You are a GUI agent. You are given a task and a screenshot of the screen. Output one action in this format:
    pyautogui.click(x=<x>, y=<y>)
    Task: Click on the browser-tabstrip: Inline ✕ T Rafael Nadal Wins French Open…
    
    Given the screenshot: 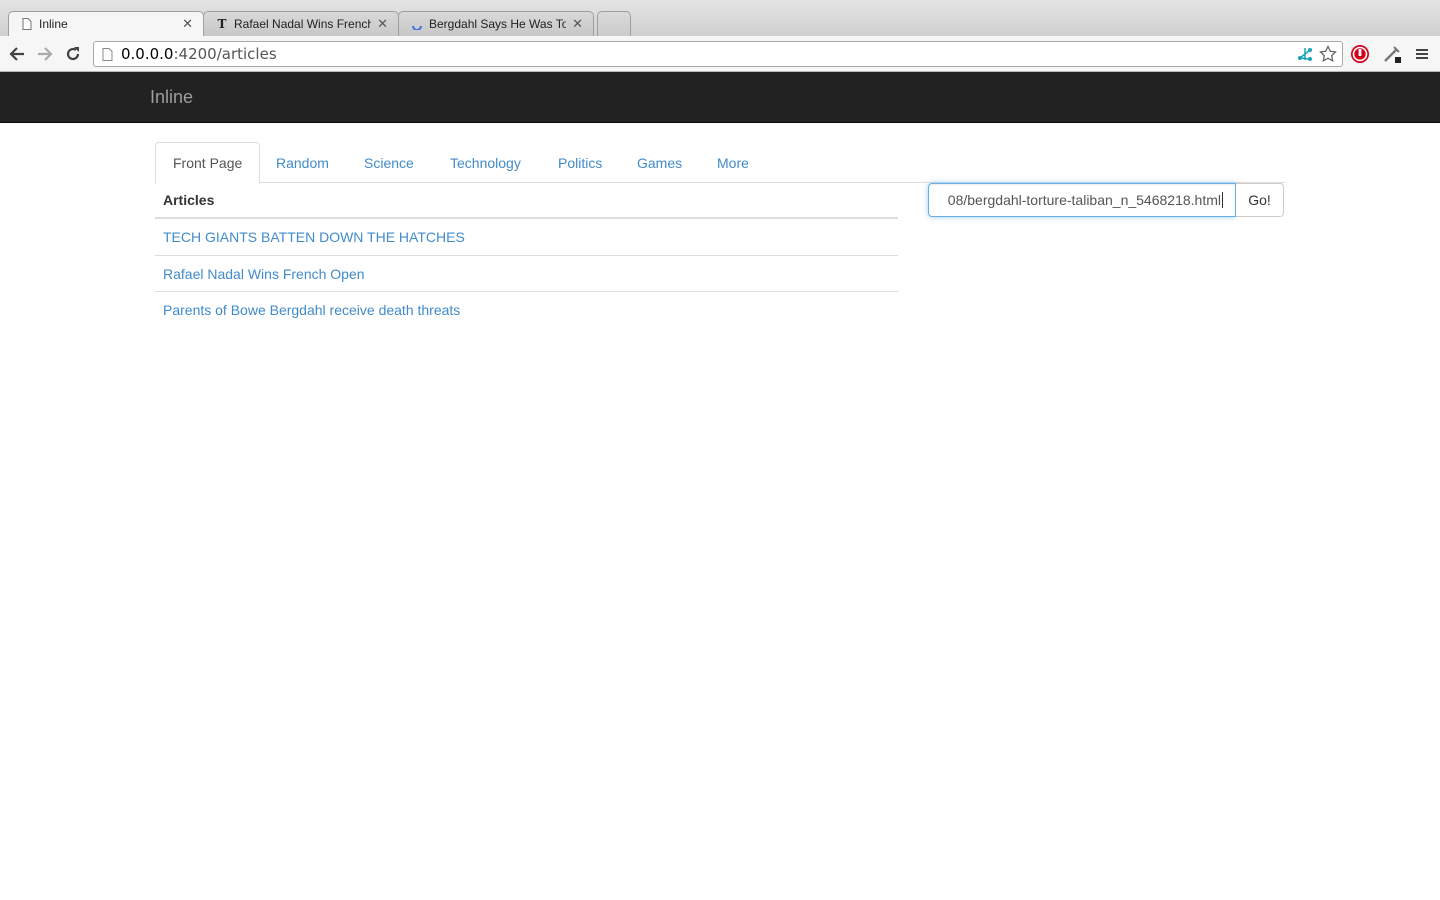 What is the action you would take?
    pyautogui.click(x=720, y=18)
    